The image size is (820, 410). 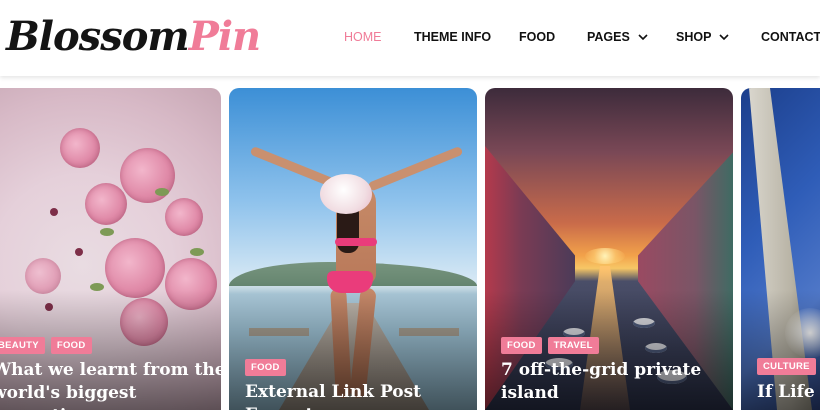 I want to click on post-tags: CULTURE F, so click(x=788, y=366).